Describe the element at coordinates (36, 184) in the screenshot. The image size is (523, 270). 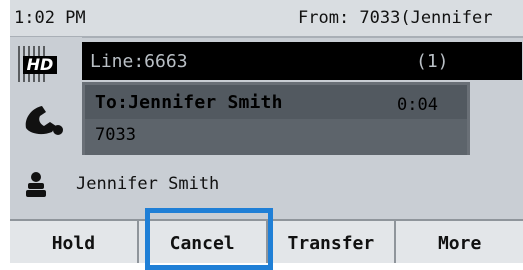
I see `person-icon` at that location.